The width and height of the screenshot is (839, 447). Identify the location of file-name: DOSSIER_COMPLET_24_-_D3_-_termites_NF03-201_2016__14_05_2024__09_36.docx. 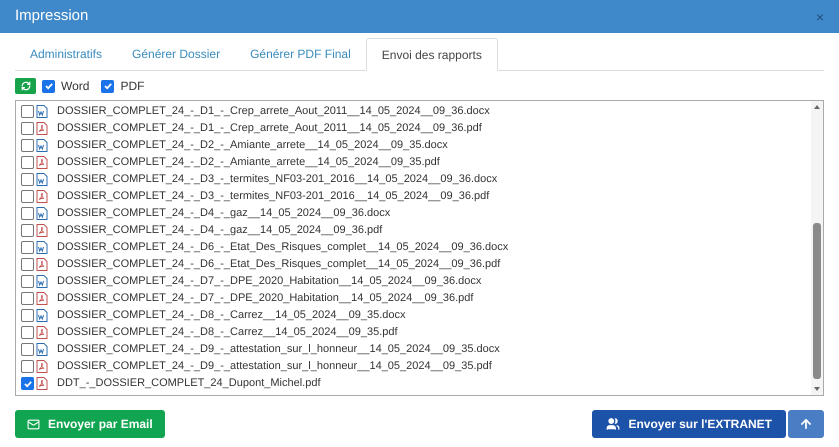
(277, 180).